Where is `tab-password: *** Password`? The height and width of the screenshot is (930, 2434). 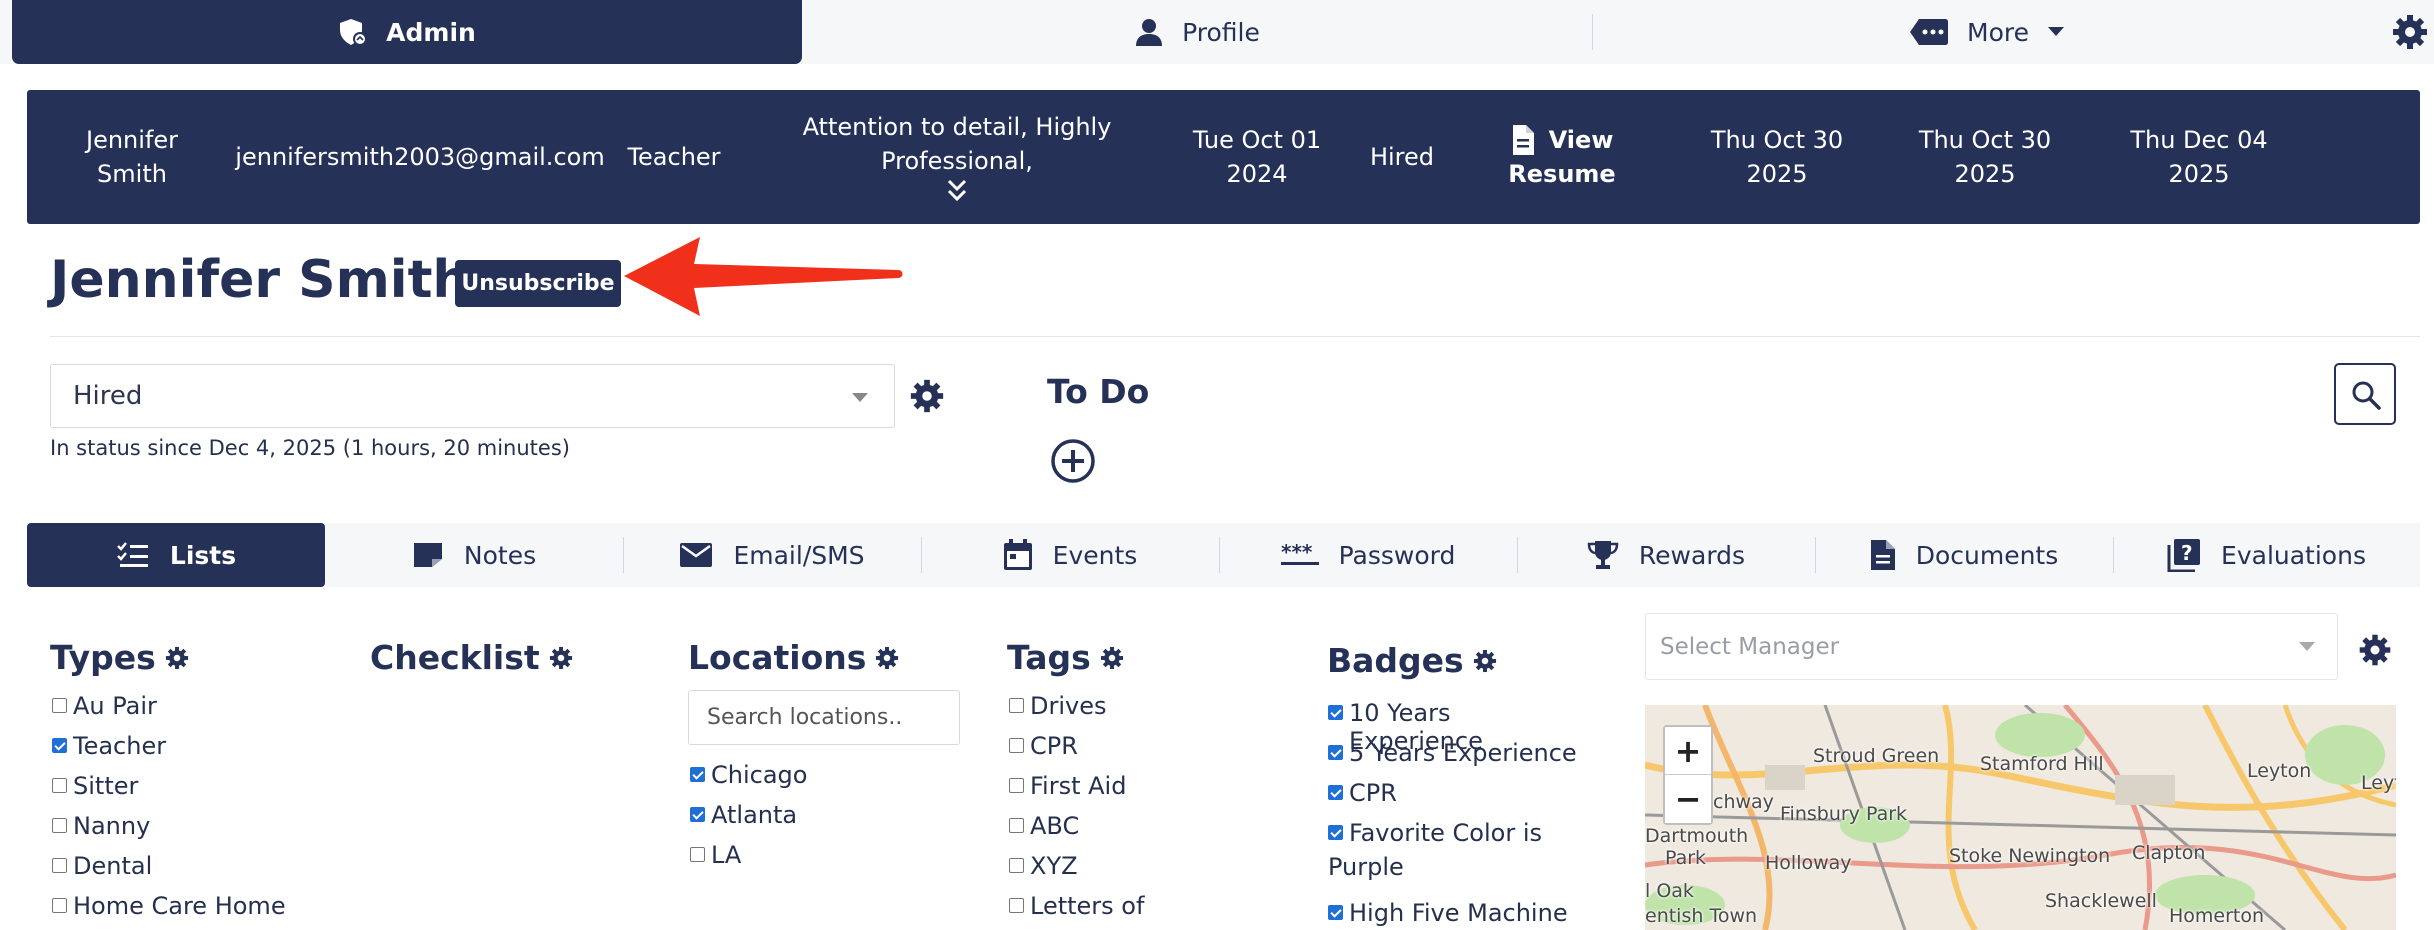
tab-password: *** Password is located at coordinates (1368, 555).